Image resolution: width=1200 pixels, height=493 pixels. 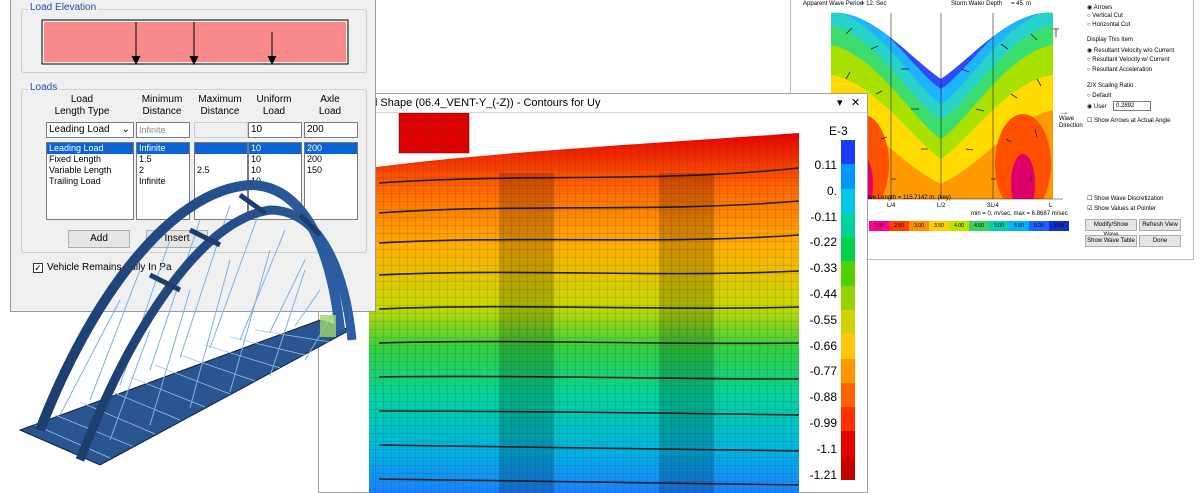 I want to click on minmax-text: min = 0. m/sec, max = 6.8687 m/sec, so click(x=1019, y=214).